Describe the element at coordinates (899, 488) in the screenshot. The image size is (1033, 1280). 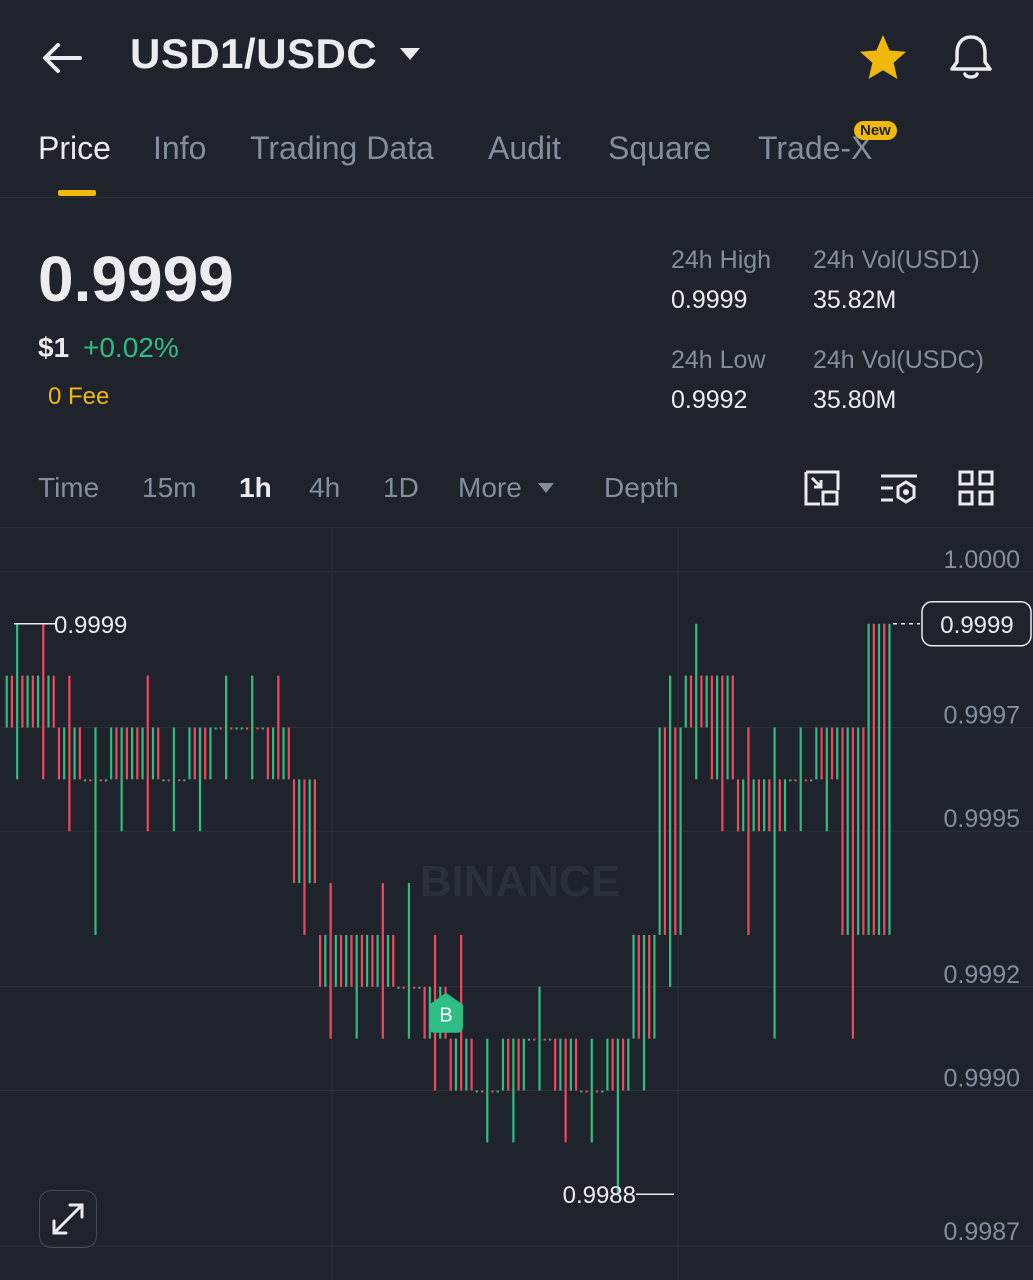
I see `indicator-settings-icon` at that location.